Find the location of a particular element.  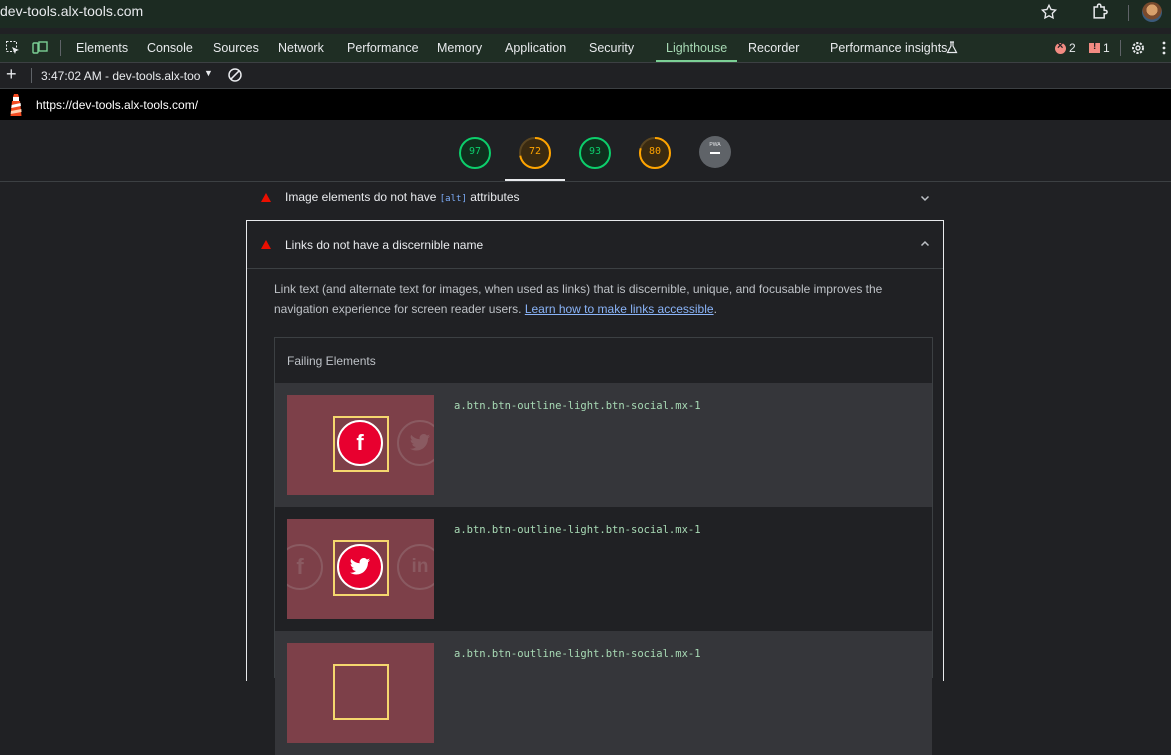

more-options-icon is located at coordinates (1164, 48).